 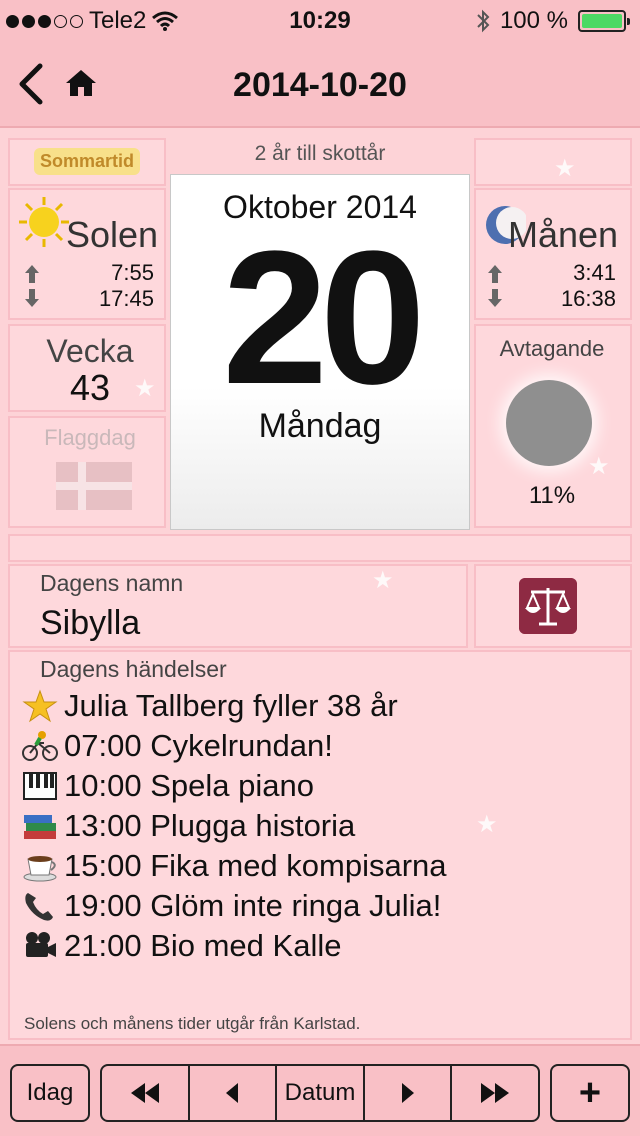 What do you see at coordinates (323, 318) in the screenshot?
I see `calendar-day: 20` at bounding box center [323, 318].